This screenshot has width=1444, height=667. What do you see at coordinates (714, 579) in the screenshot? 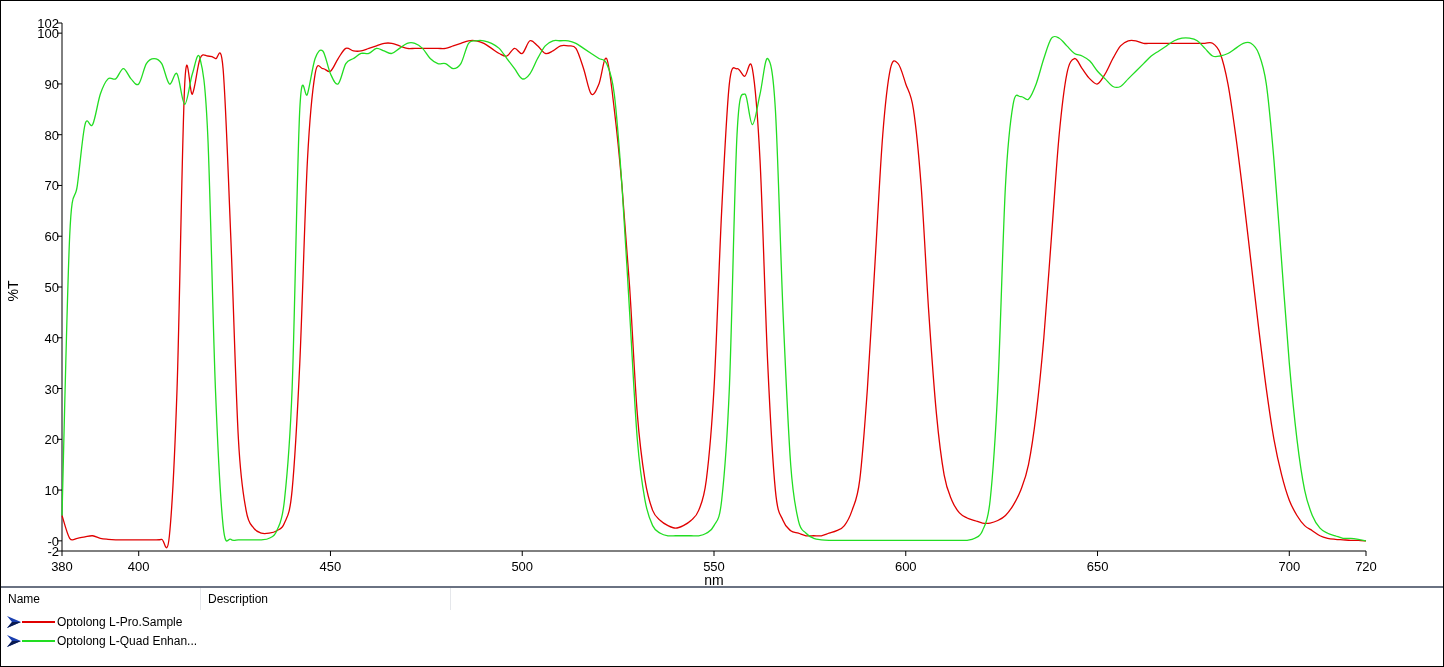
I see `x-axis-title: nm` at bounding box center [714, 579].